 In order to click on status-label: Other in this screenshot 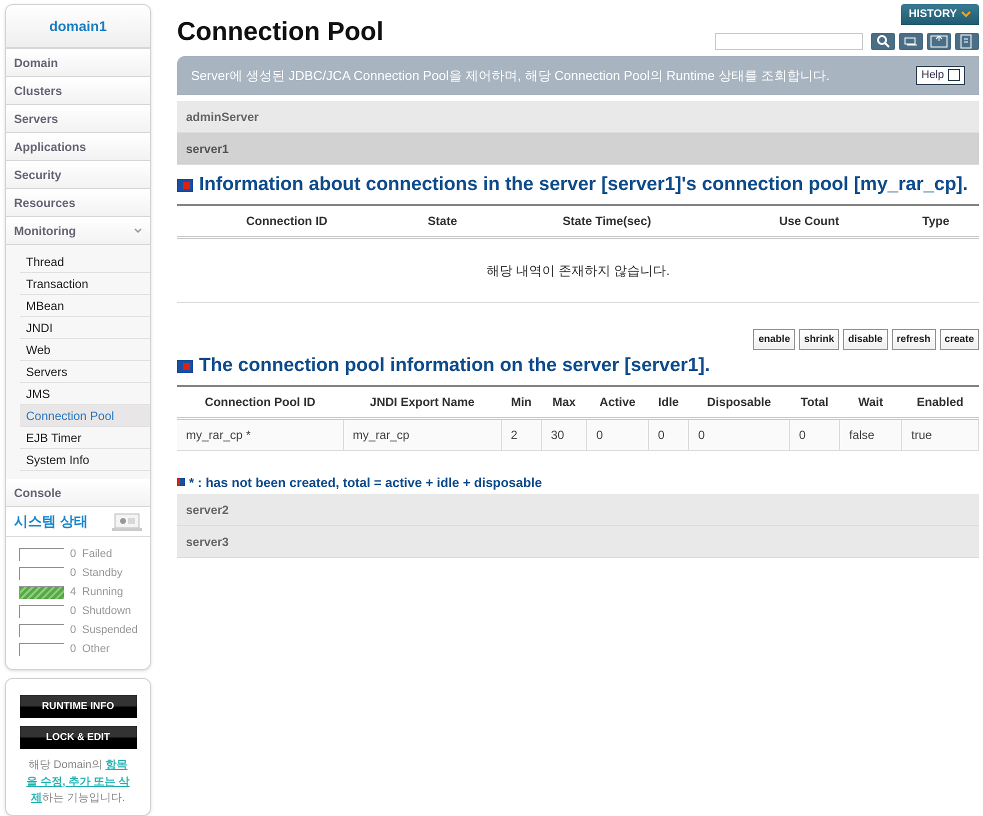, I will do `click(96, 650)`.